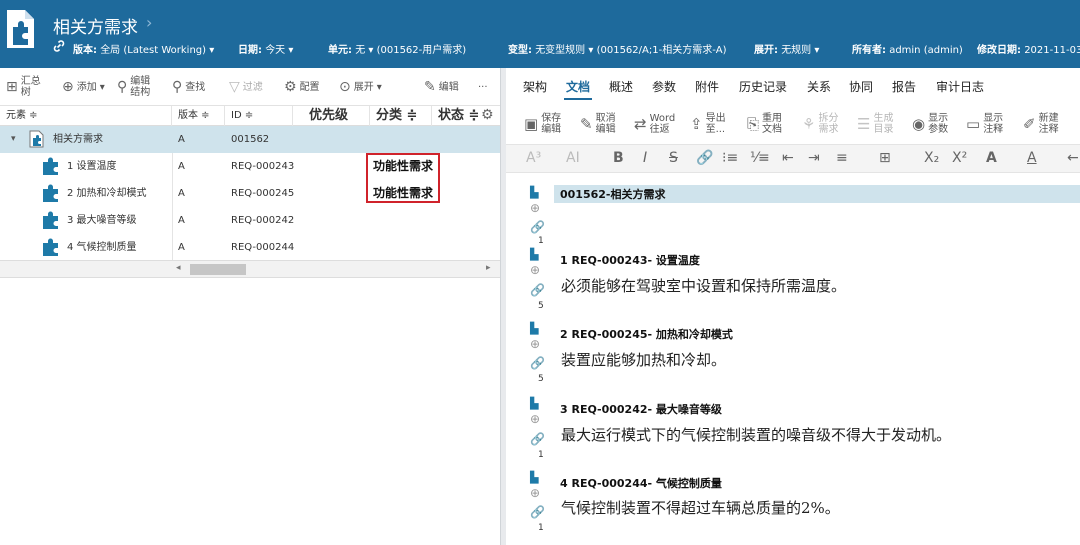  Describe the element at coordinates (83, 87) in the screenshot. I see `add-button: ⊕ 添加 ▾` at that location.